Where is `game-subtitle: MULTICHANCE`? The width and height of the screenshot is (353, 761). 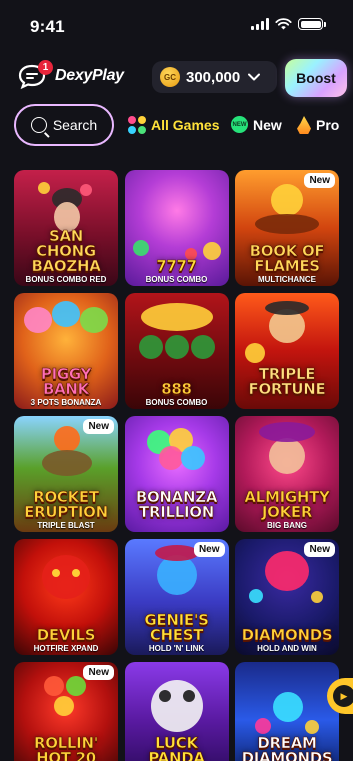
game-subtitle: MULTICHANCE is located at coordinates (287, 279).